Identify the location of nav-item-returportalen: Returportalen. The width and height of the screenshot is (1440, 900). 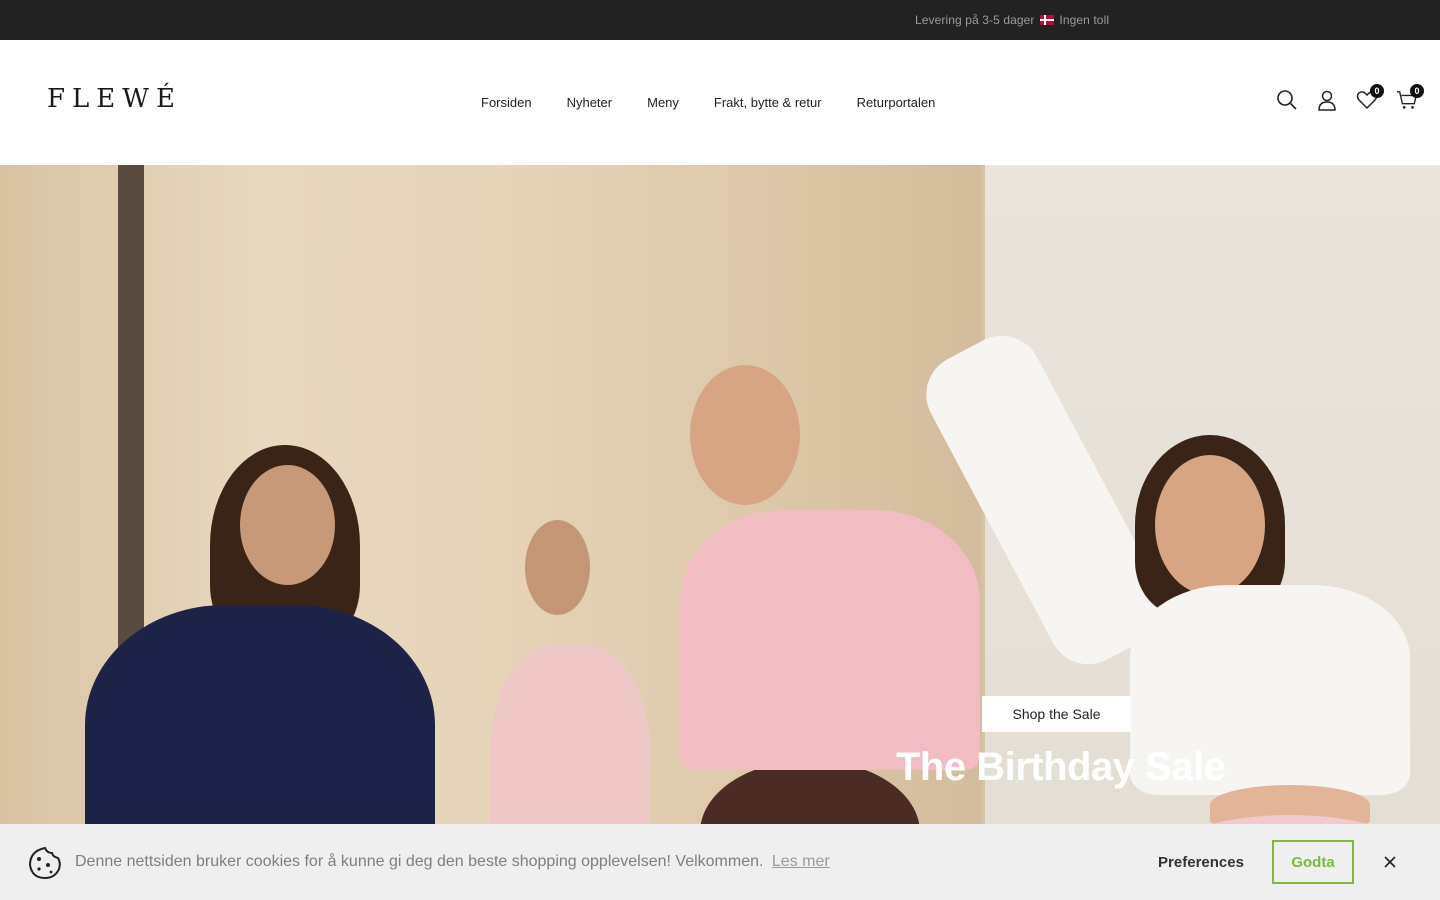
(896, 102).